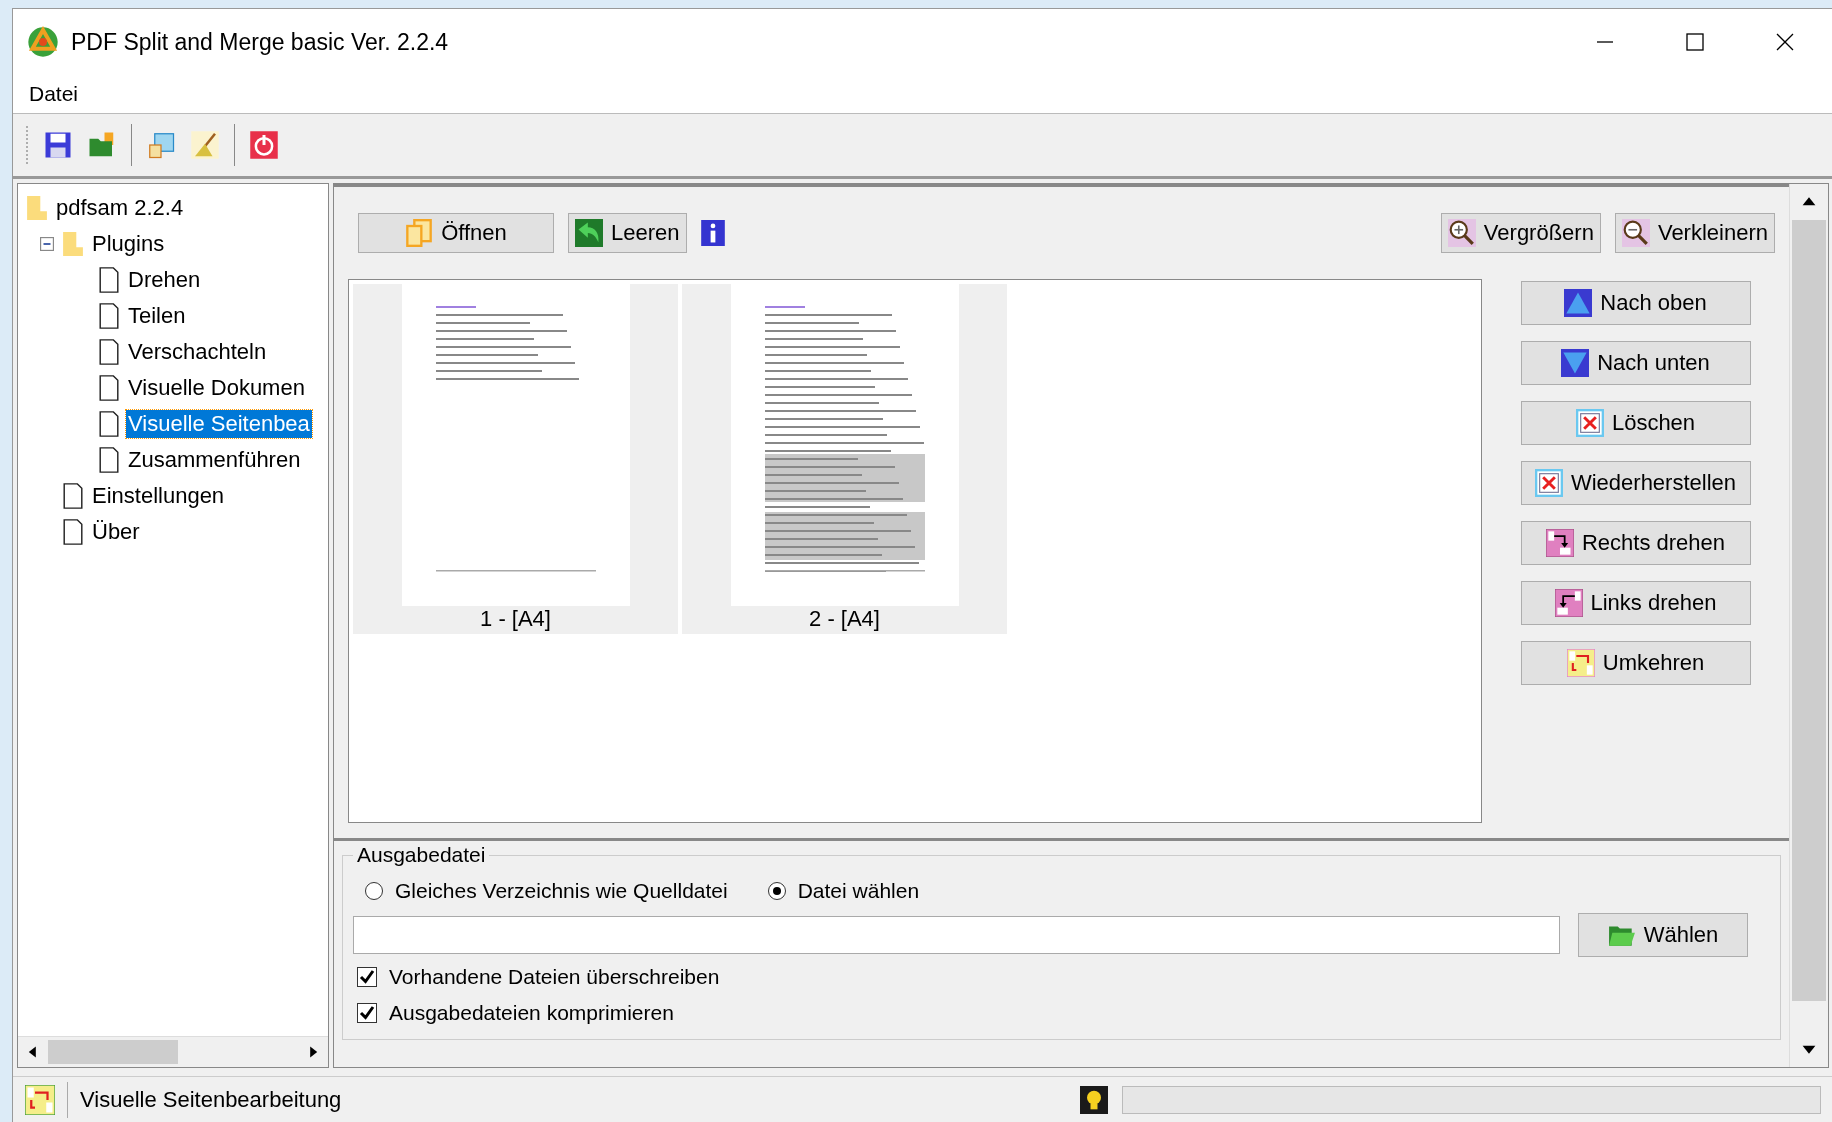 The height and width of the screenshot is (1122, 1832). I want to click on tree-item: Teilen, so click(157, 316).